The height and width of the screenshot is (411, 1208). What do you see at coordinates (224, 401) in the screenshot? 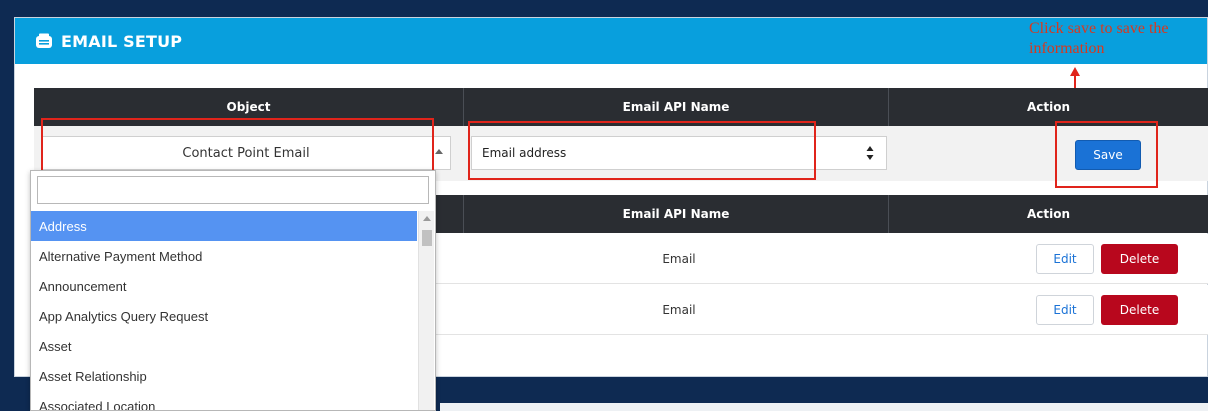
I see `dropdown-item-associated-location: Associated Location` at bounding box center [224, 401].